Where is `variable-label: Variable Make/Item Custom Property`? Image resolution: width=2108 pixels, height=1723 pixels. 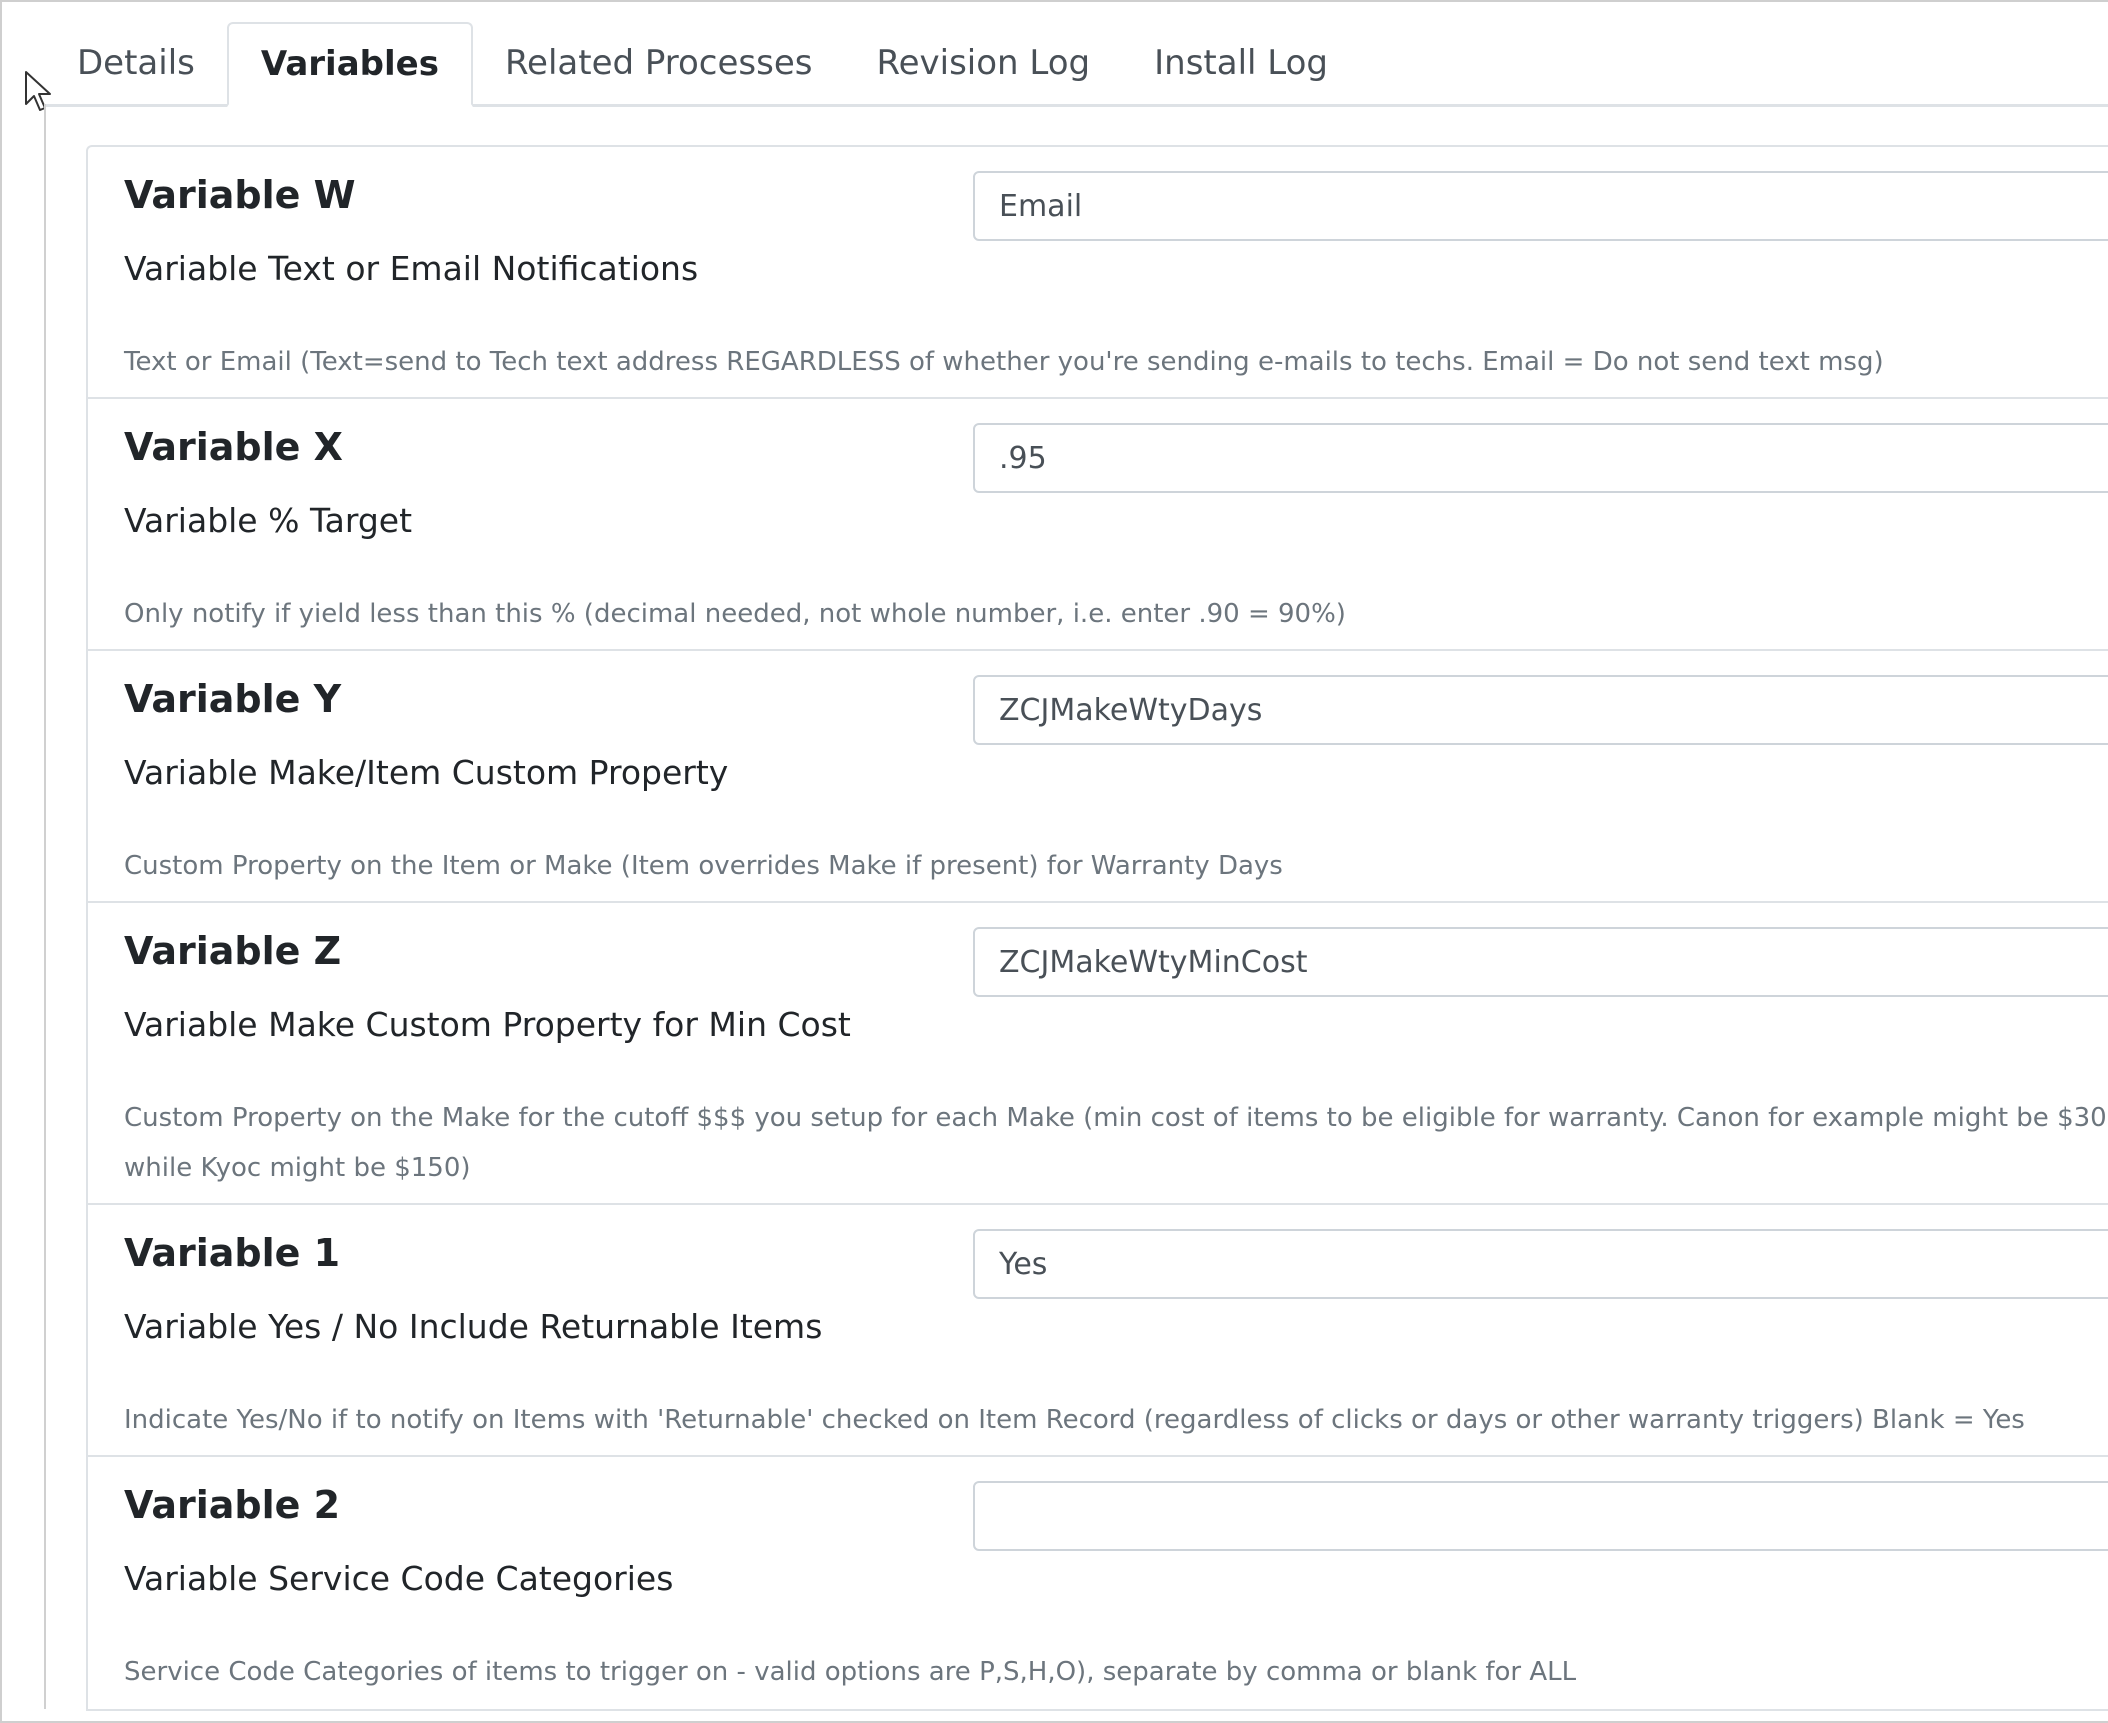
variable-label: Variable Make/Item Custom Property is located at coordinates (426, 772).